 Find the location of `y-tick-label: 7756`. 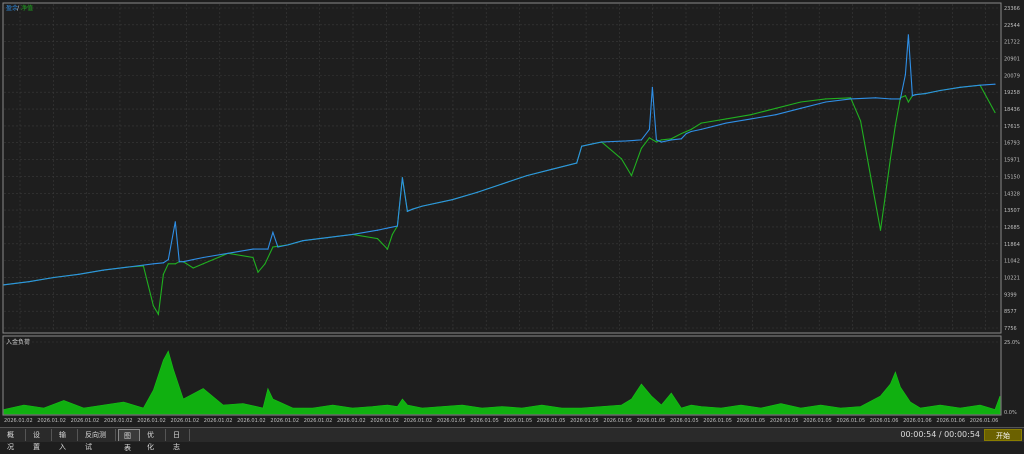

y-tick-label: 7756 is located at coordinates (1010, 329).